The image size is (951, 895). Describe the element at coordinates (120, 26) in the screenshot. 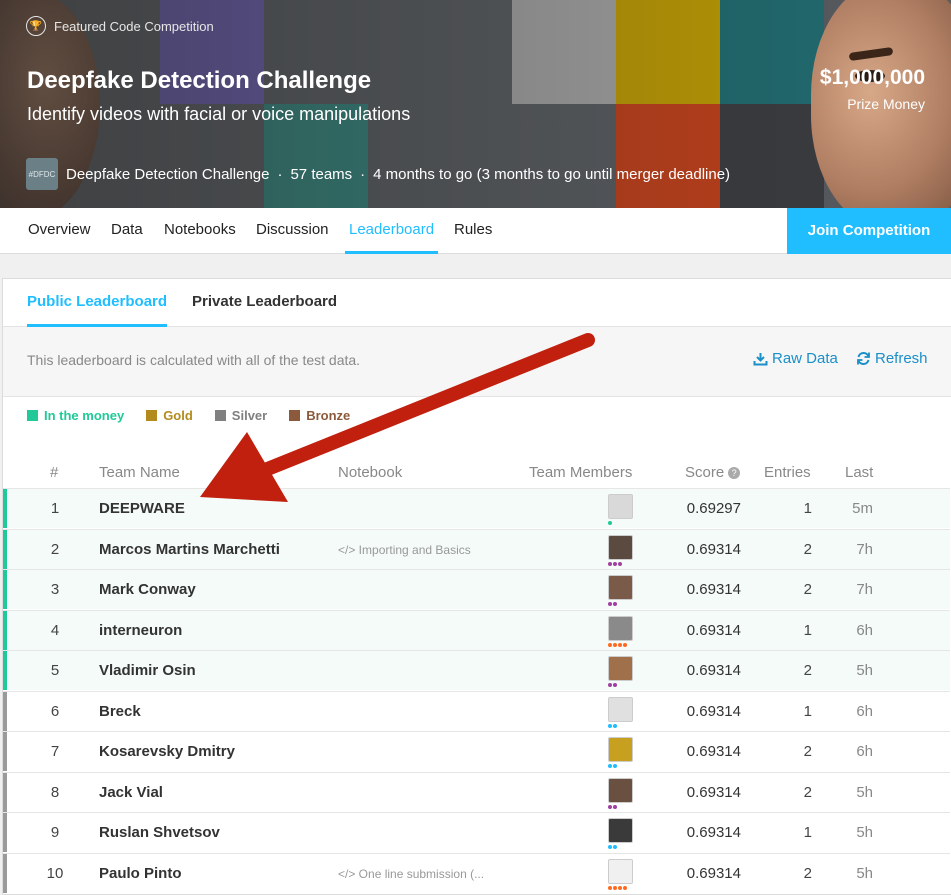

I see `featured-label: 🏆 Featured Code Competition` at that location.